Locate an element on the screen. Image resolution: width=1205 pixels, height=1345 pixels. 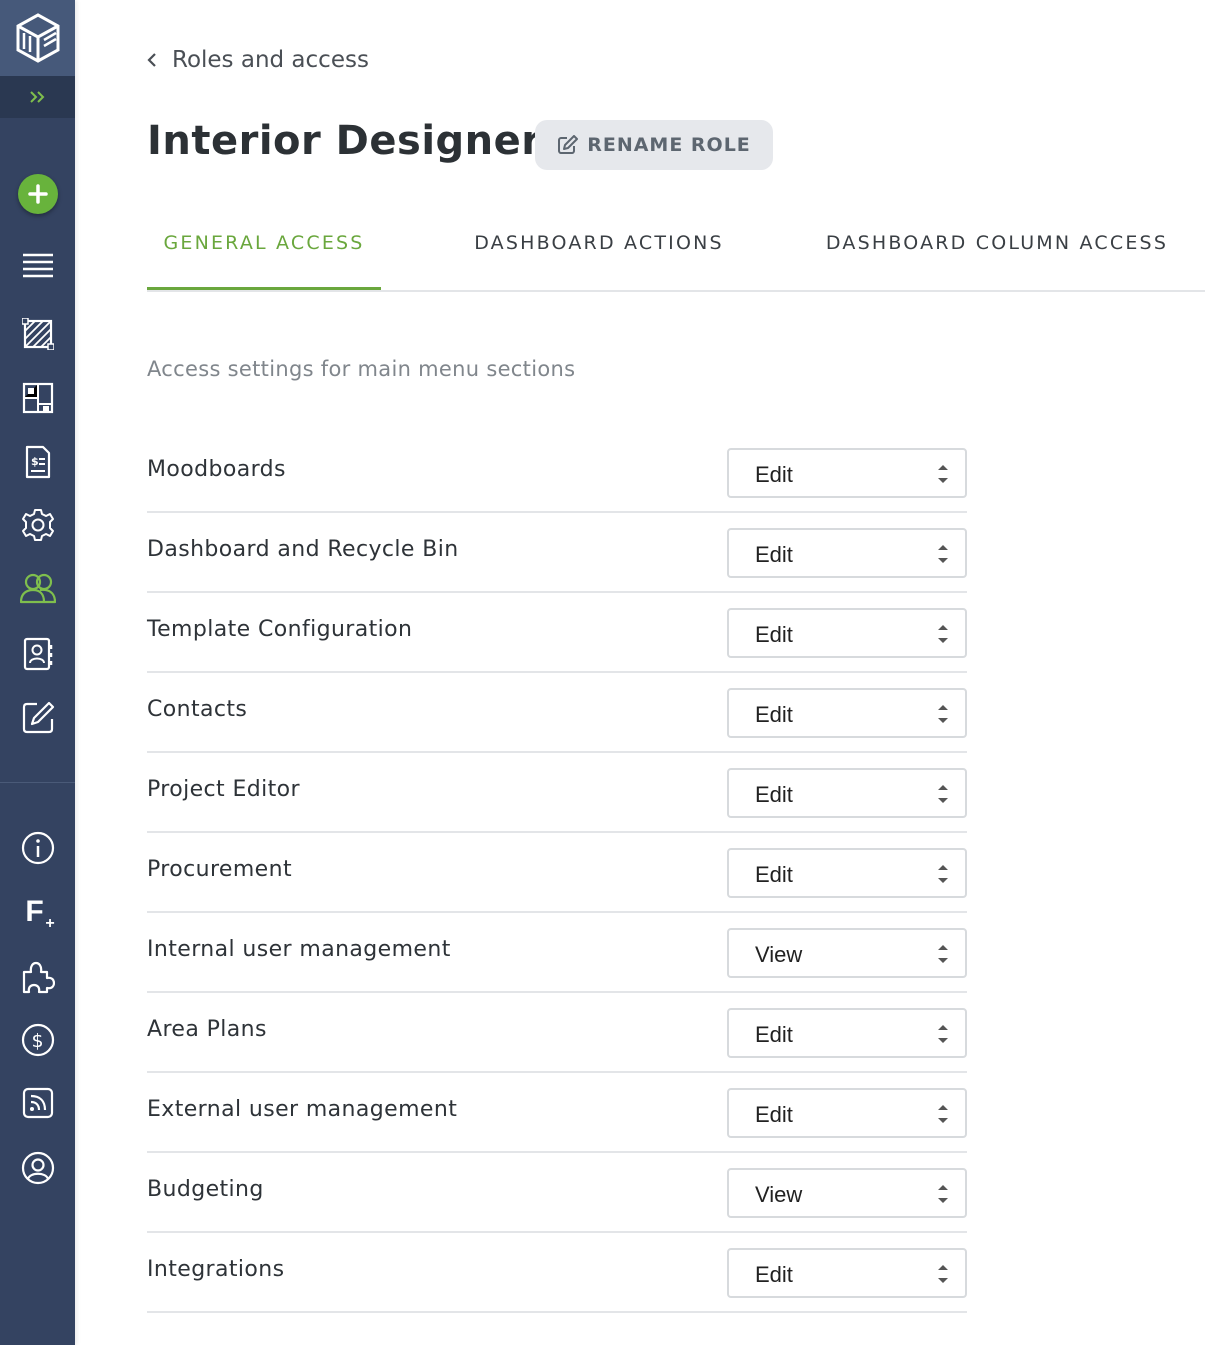
sidebar-item-fplus: F+ is located at coordinates (37, 912).